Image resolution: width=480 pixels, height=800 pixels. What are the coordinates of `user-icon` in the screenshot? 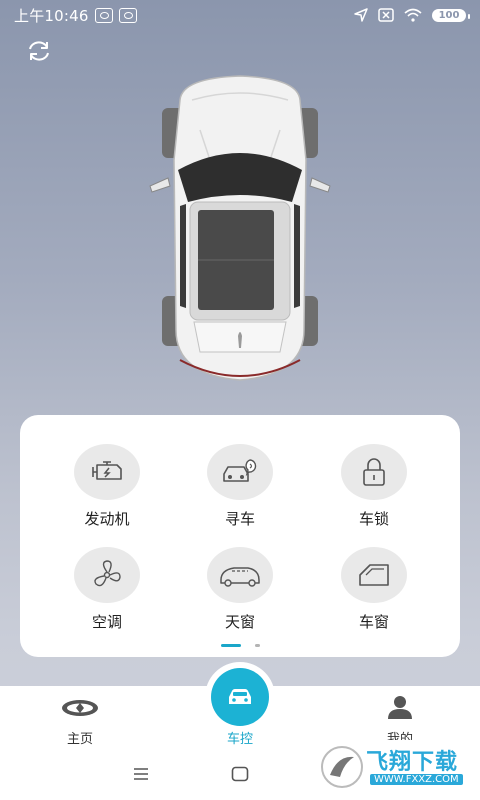 It's located at (400, 707).